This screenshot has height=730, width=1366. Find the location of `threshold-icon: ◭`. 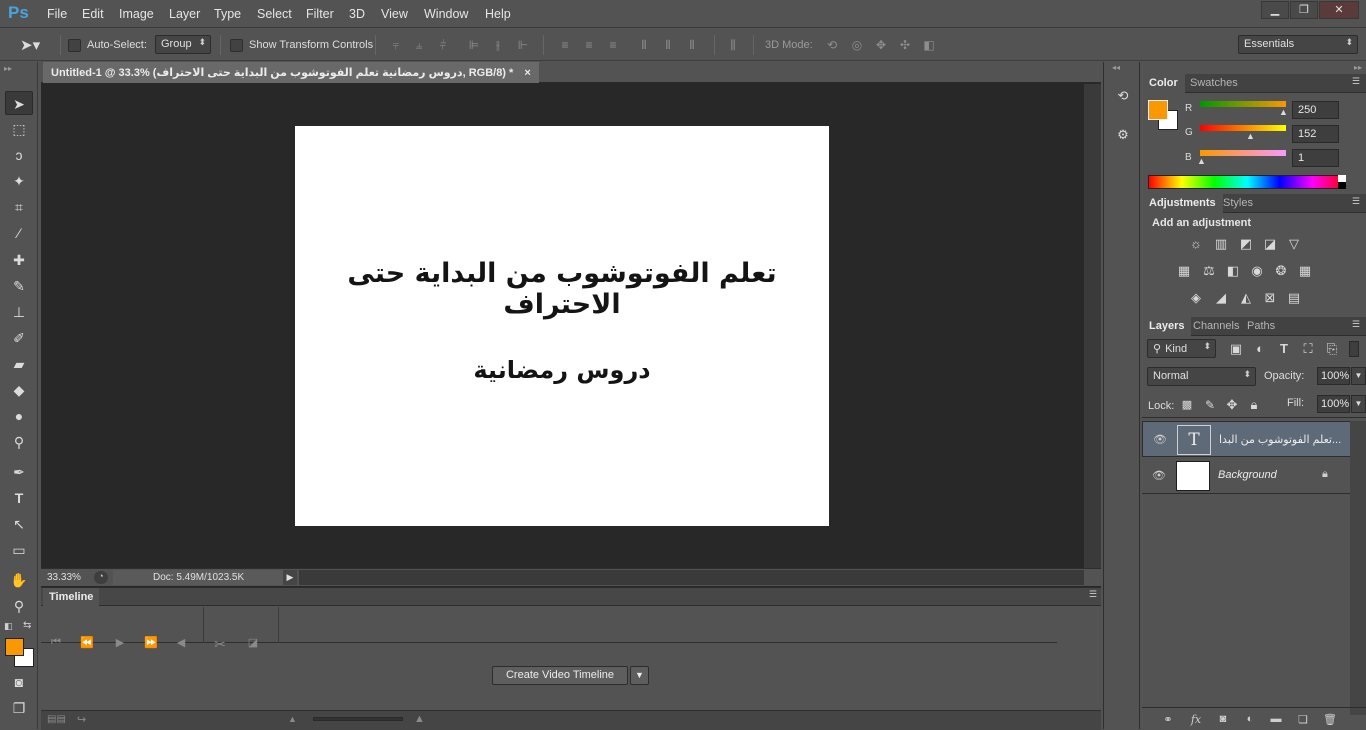

threshold-icon: ◭ is located at coordinates (1246, 298).